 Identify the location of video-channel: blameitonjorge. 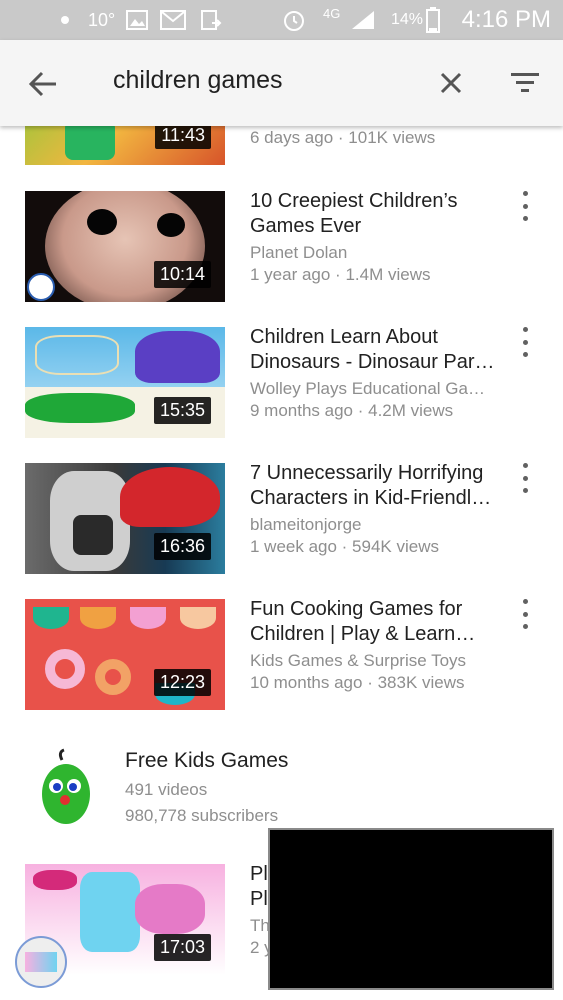
(306, 524).